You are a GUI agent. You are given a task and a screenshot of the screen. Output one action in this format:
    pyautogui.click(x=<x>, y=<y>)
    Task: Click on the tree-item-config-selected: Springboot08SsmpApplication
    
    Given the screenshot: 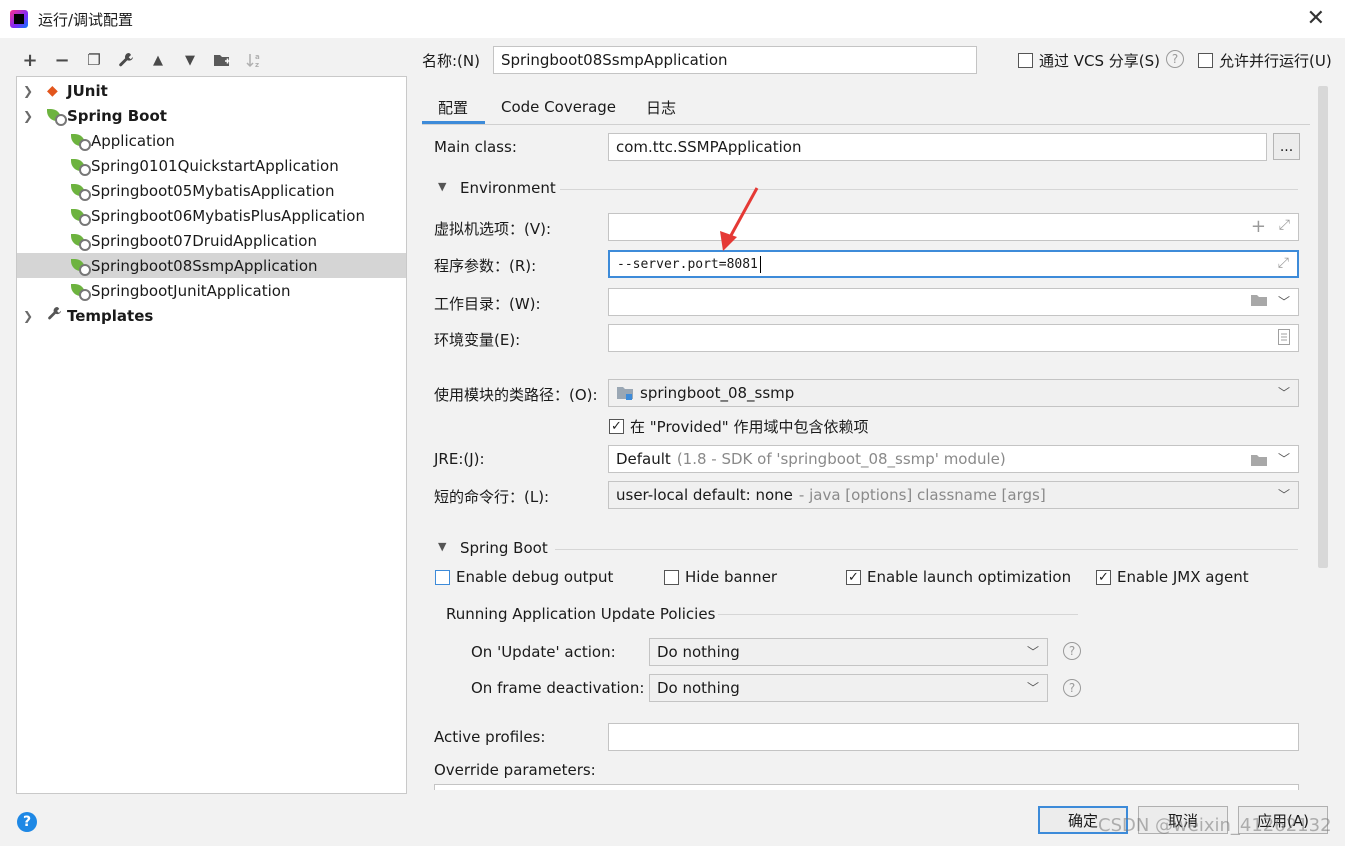 What is the action you would take?
    pyautogui.click(x=211, y=265)
    